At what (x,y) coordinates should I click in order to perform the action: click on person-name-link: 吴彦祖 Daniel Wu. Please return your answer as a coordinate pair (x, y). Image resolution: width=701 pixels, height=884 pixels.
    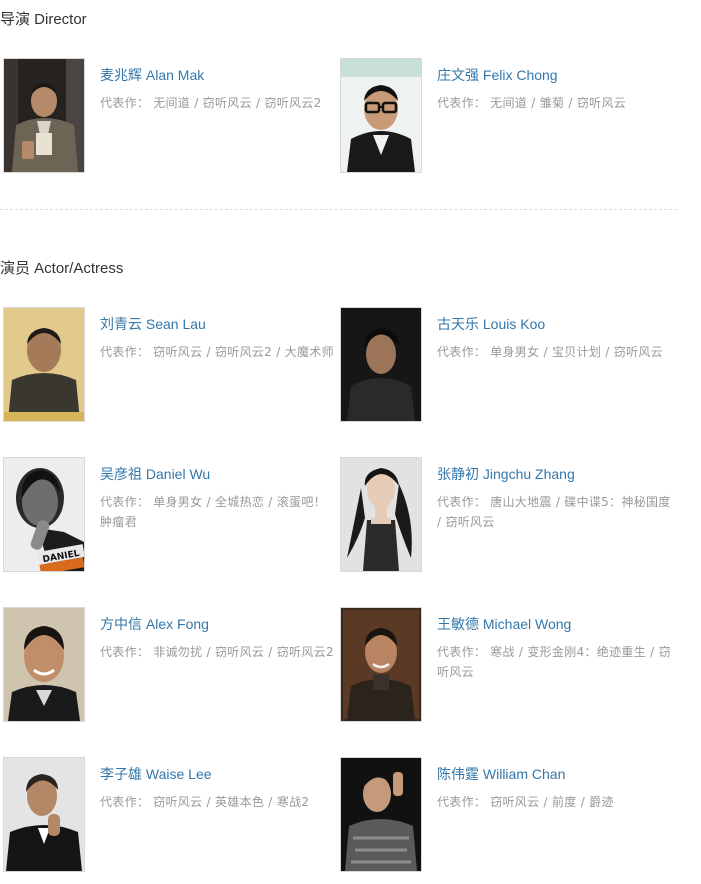
    Looking at the image, I should click on (217, 474).